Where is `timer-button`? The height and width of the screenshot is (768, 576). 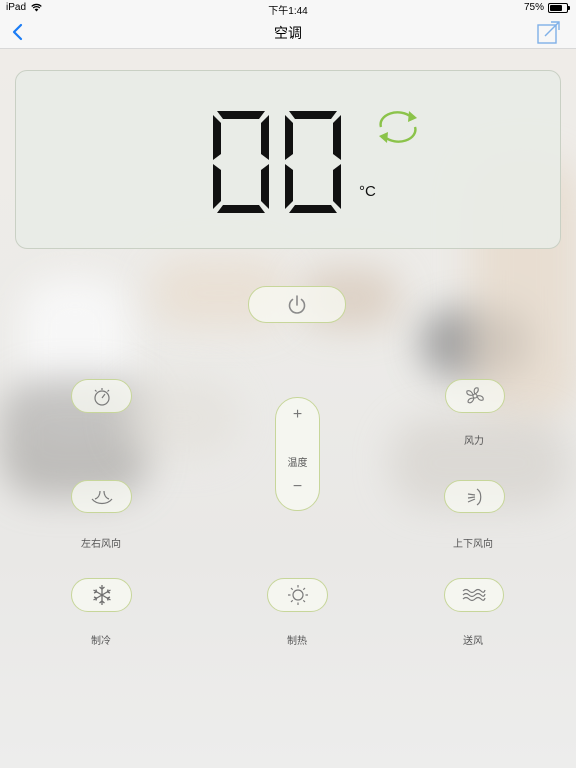
timer-button is located at coordinates (101, 396).